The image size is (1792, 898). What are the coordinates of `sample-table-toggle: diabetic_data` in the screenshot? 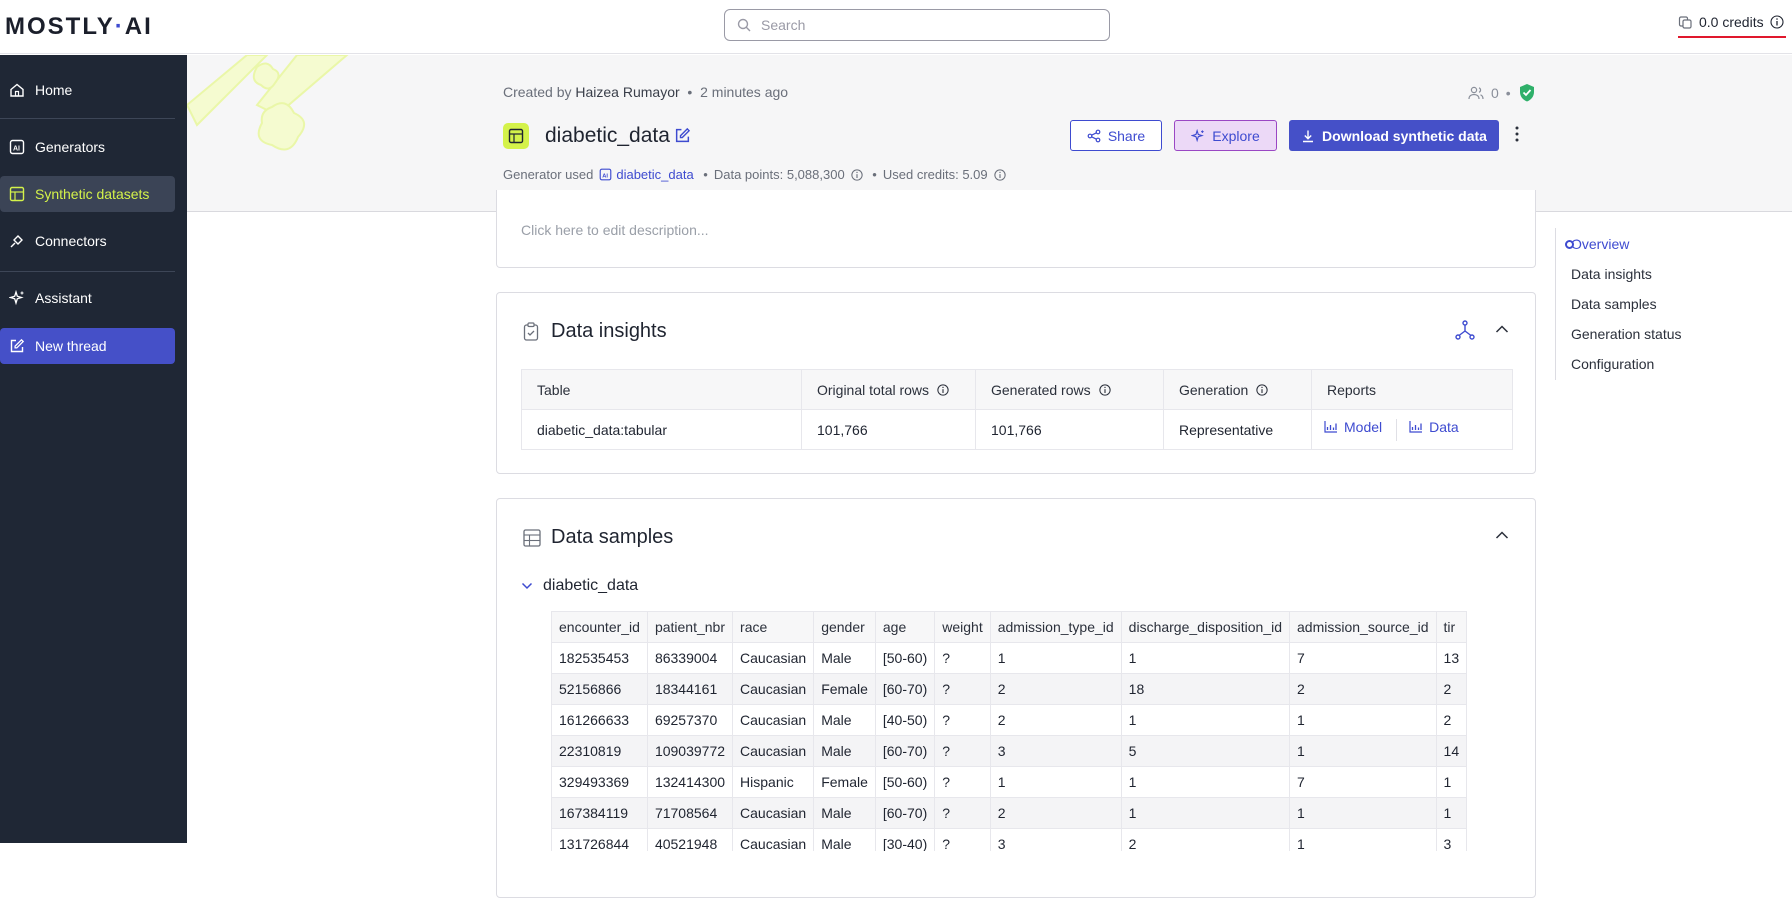 It's located at (579, 586).